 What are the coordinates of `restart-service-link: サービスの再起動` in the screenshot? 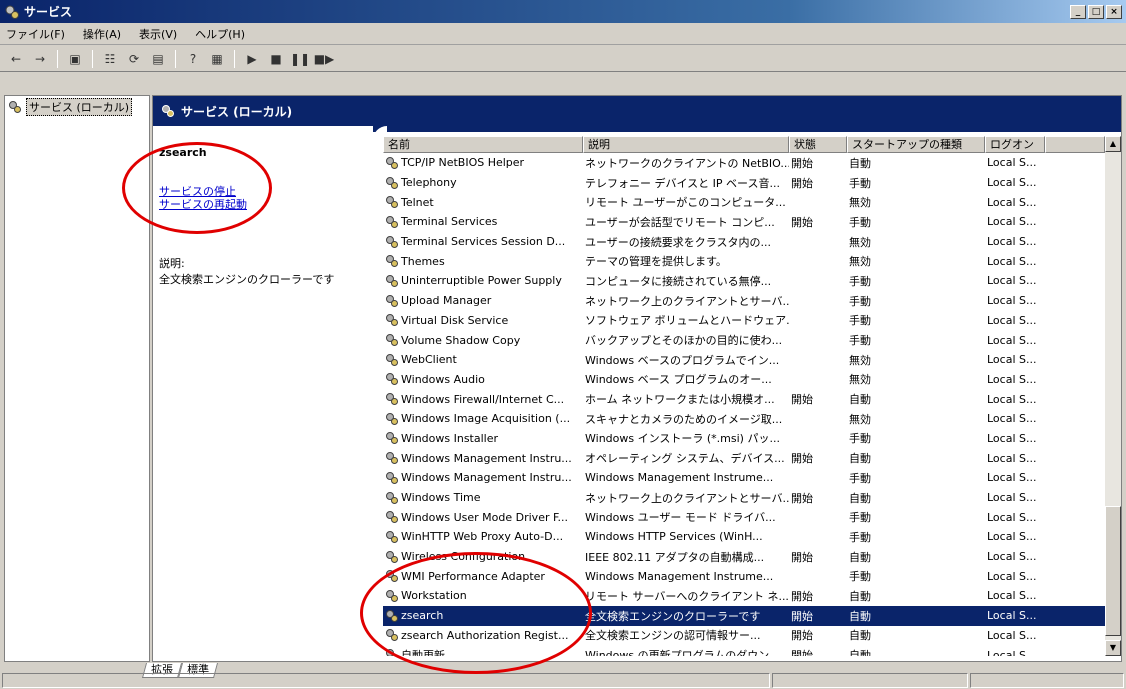 It's located at (266, 204).